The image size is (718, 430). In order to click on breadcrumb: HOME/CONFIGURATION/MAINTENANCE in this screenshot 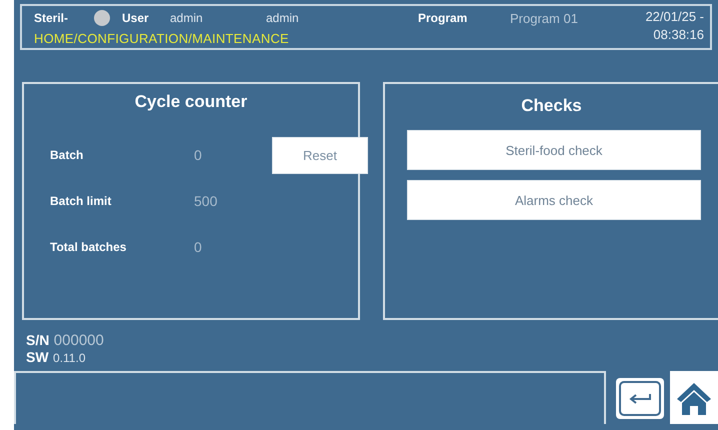, I will do `click(162, 38)`.